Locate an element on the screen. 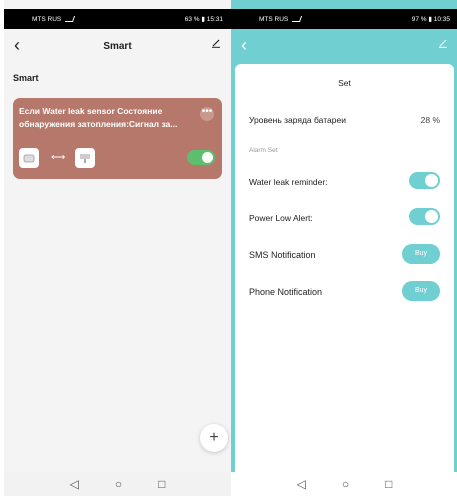 The width and height of the screenshot is (457, 496). add-button: + is located at coordinates (214, 438).